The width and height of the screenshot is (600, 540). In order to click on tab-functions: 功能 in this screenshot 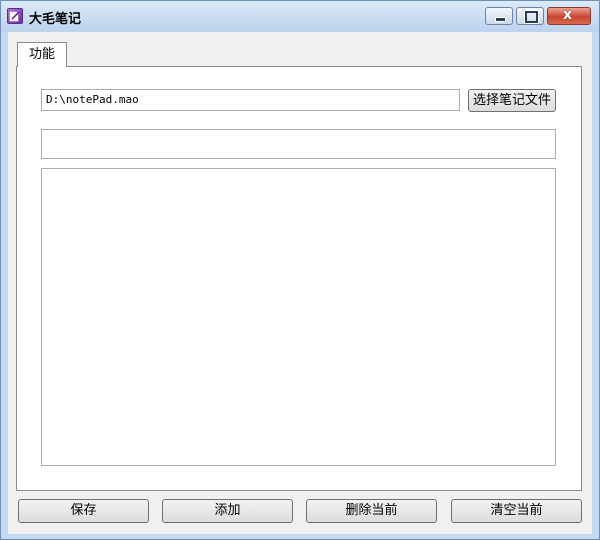, I will do `click(42, 54)`.